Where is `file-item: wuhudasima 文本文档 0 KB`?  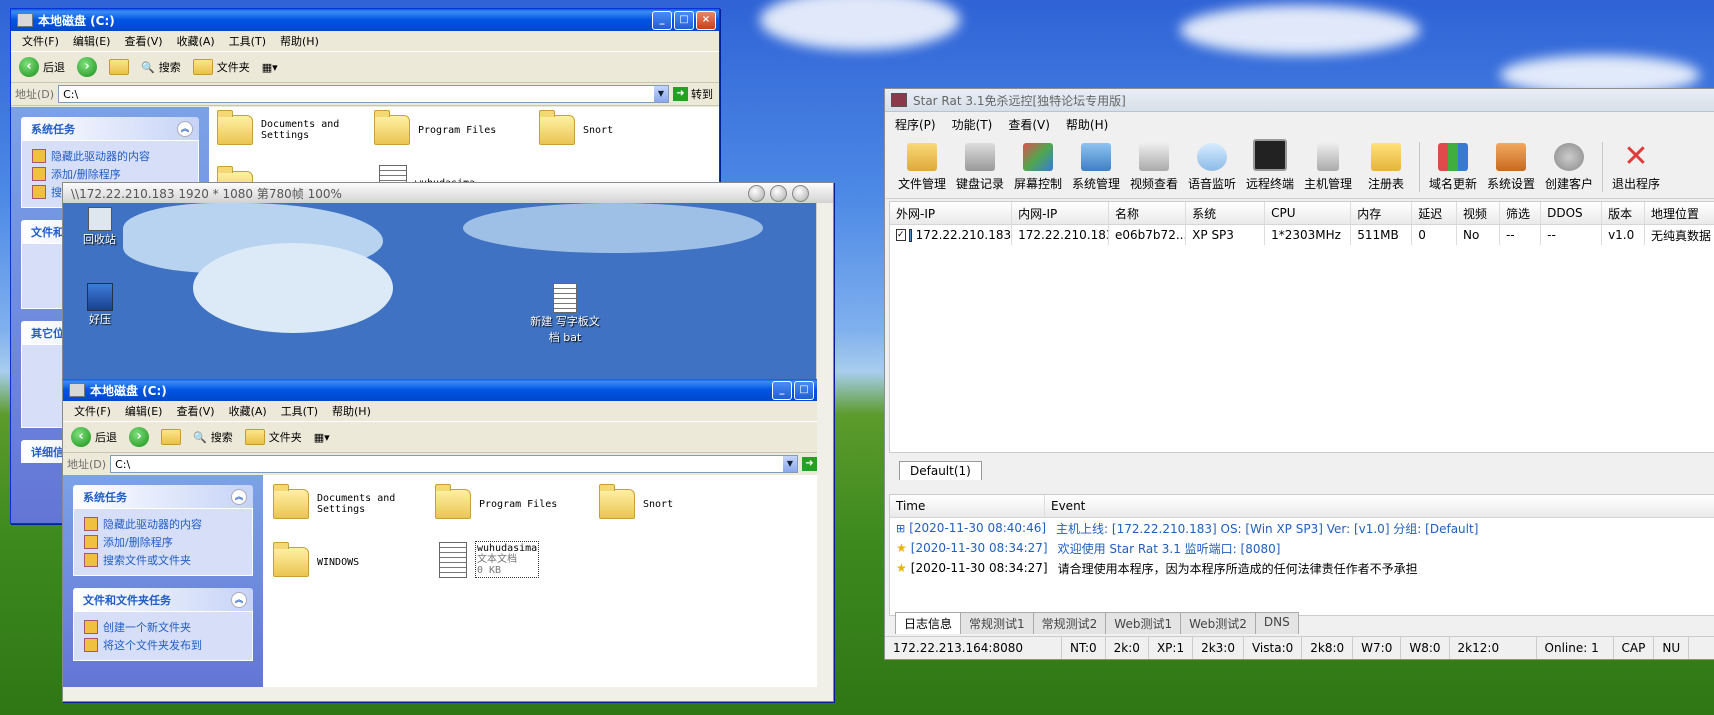 file-item: wuhudasima 文本文档 0 KB is located at coordinates (489, 559).